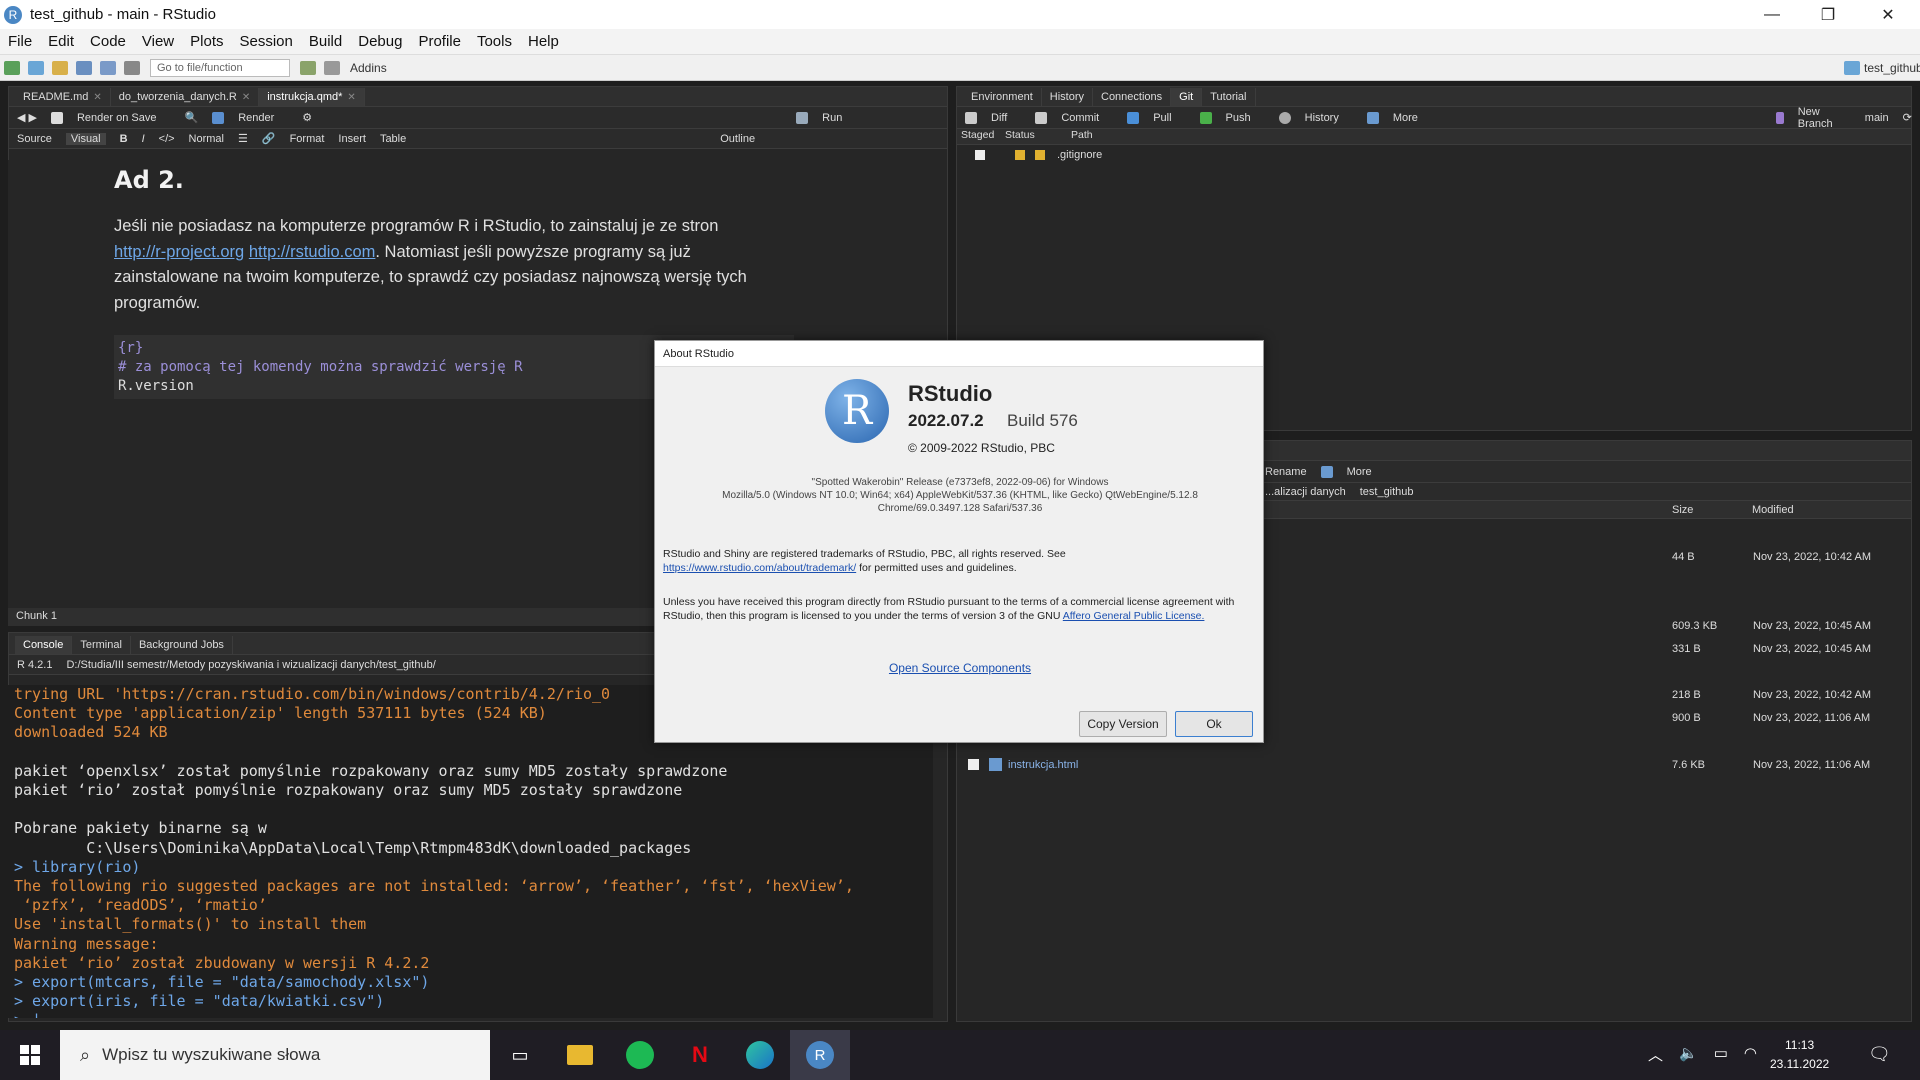 The image size is (1920, 1080). I want to click on link-icon: 🔗, so click(269, 138).